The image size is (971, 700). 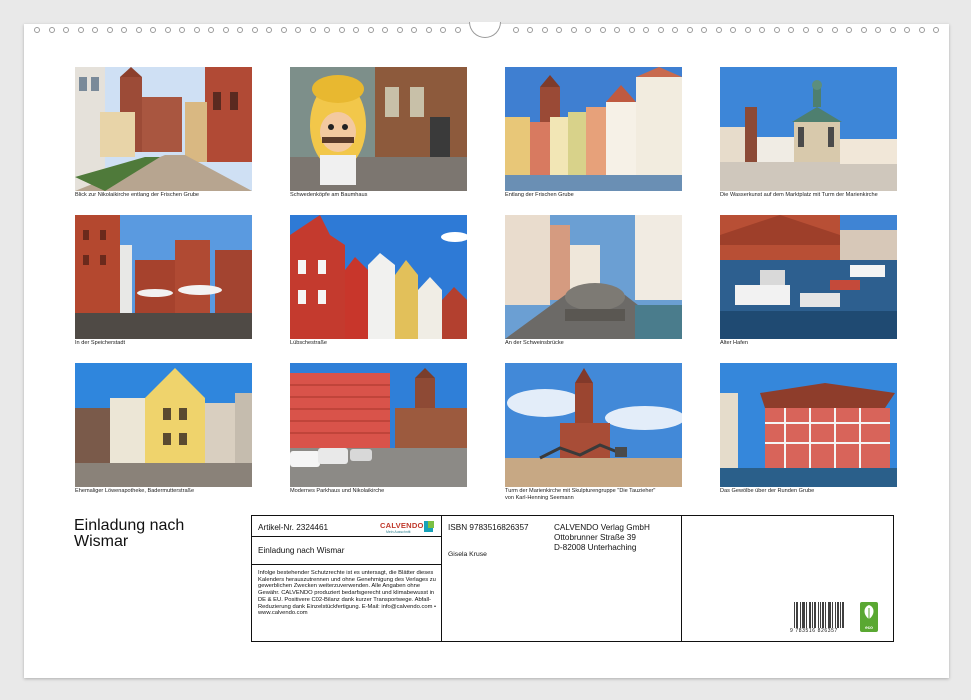 I want to click on photo-7-caption: An der Schweinsbrücke, so click(x=534, y=343).